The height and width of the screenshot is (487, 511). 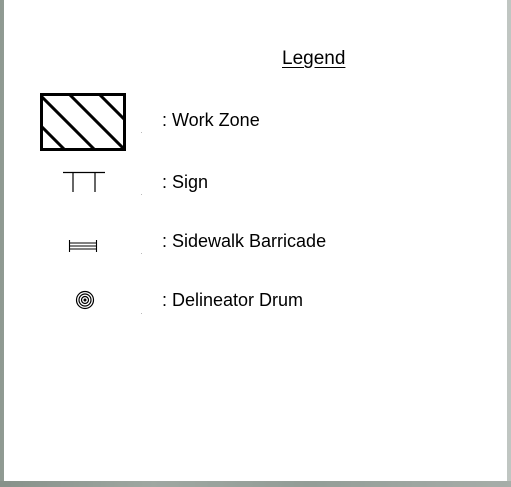 I want to click on barricade-icon, so click(x=83, y=246).